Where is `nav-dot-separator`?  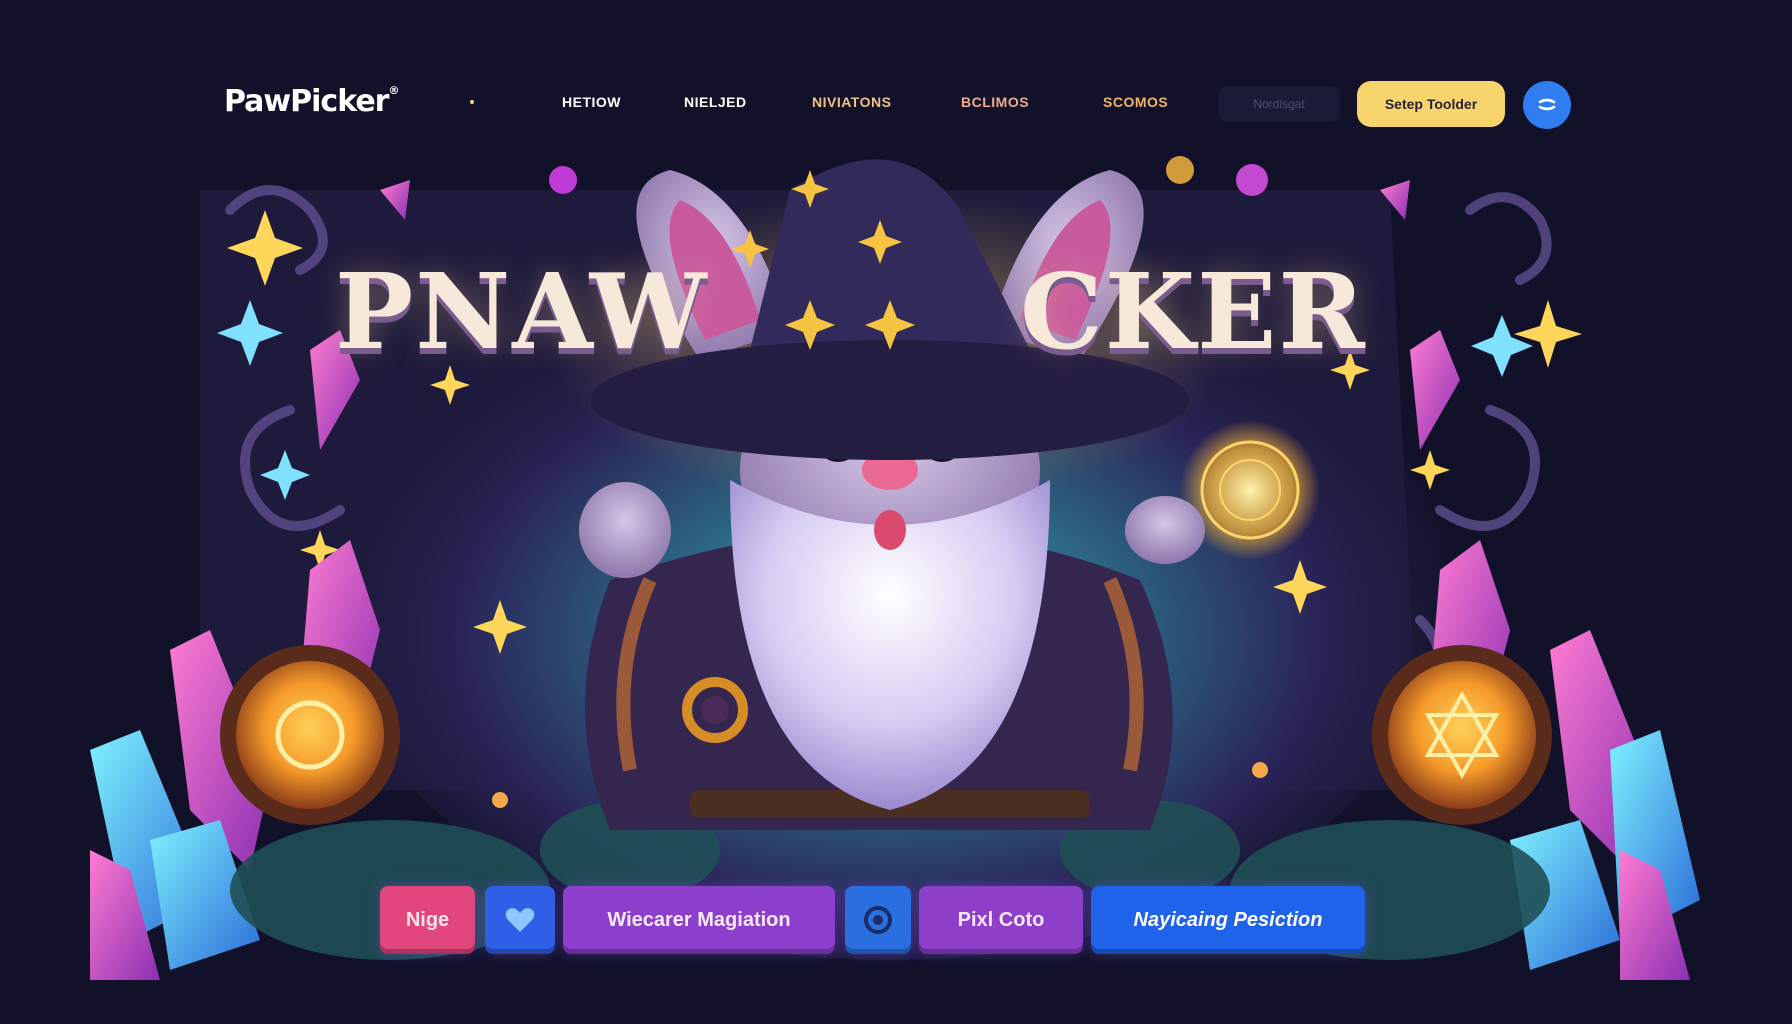
nav-dot-separator is located at coordinates (472, 102).